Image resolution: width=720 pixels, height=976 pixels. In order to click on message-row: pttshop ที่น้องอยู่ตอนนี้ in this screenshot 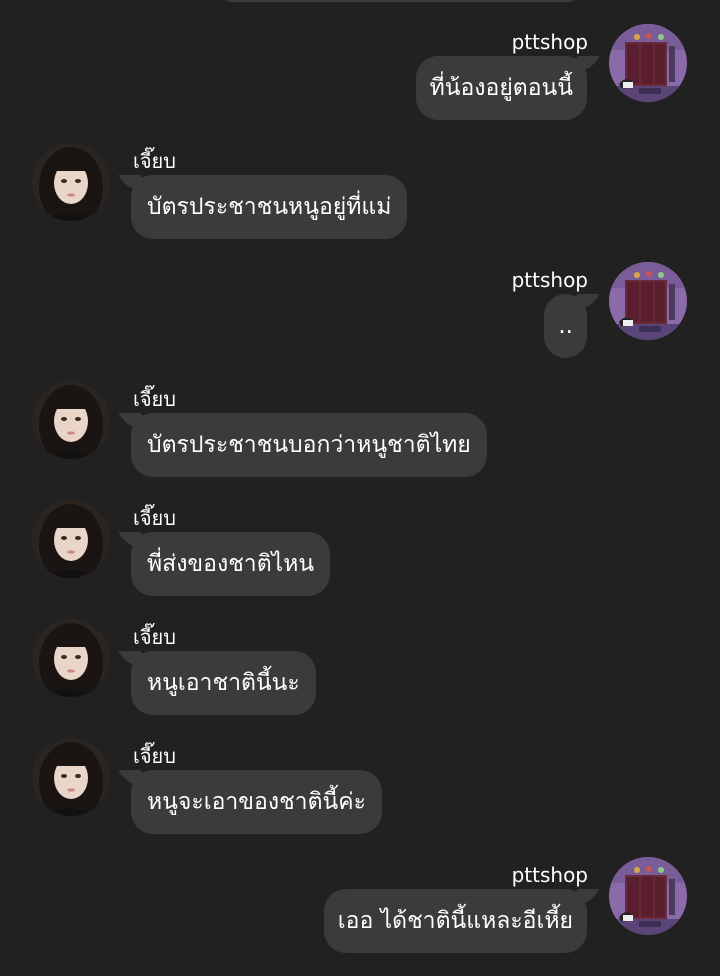, I will do `click(360, 74)`.